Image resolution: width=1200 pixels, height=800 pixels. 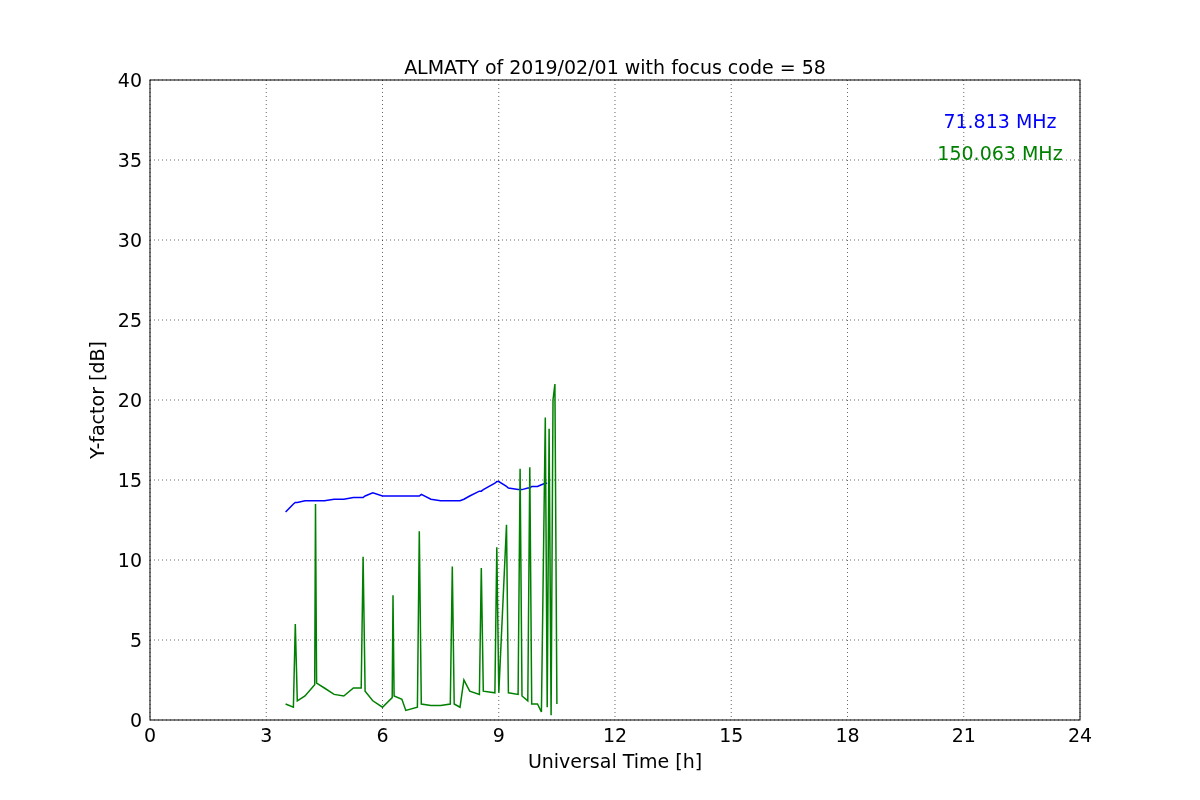 What do you see at coordinates (129, 400) in the screenshot?
I see `y-tick-label: 20` at bounding box center [129, 400].